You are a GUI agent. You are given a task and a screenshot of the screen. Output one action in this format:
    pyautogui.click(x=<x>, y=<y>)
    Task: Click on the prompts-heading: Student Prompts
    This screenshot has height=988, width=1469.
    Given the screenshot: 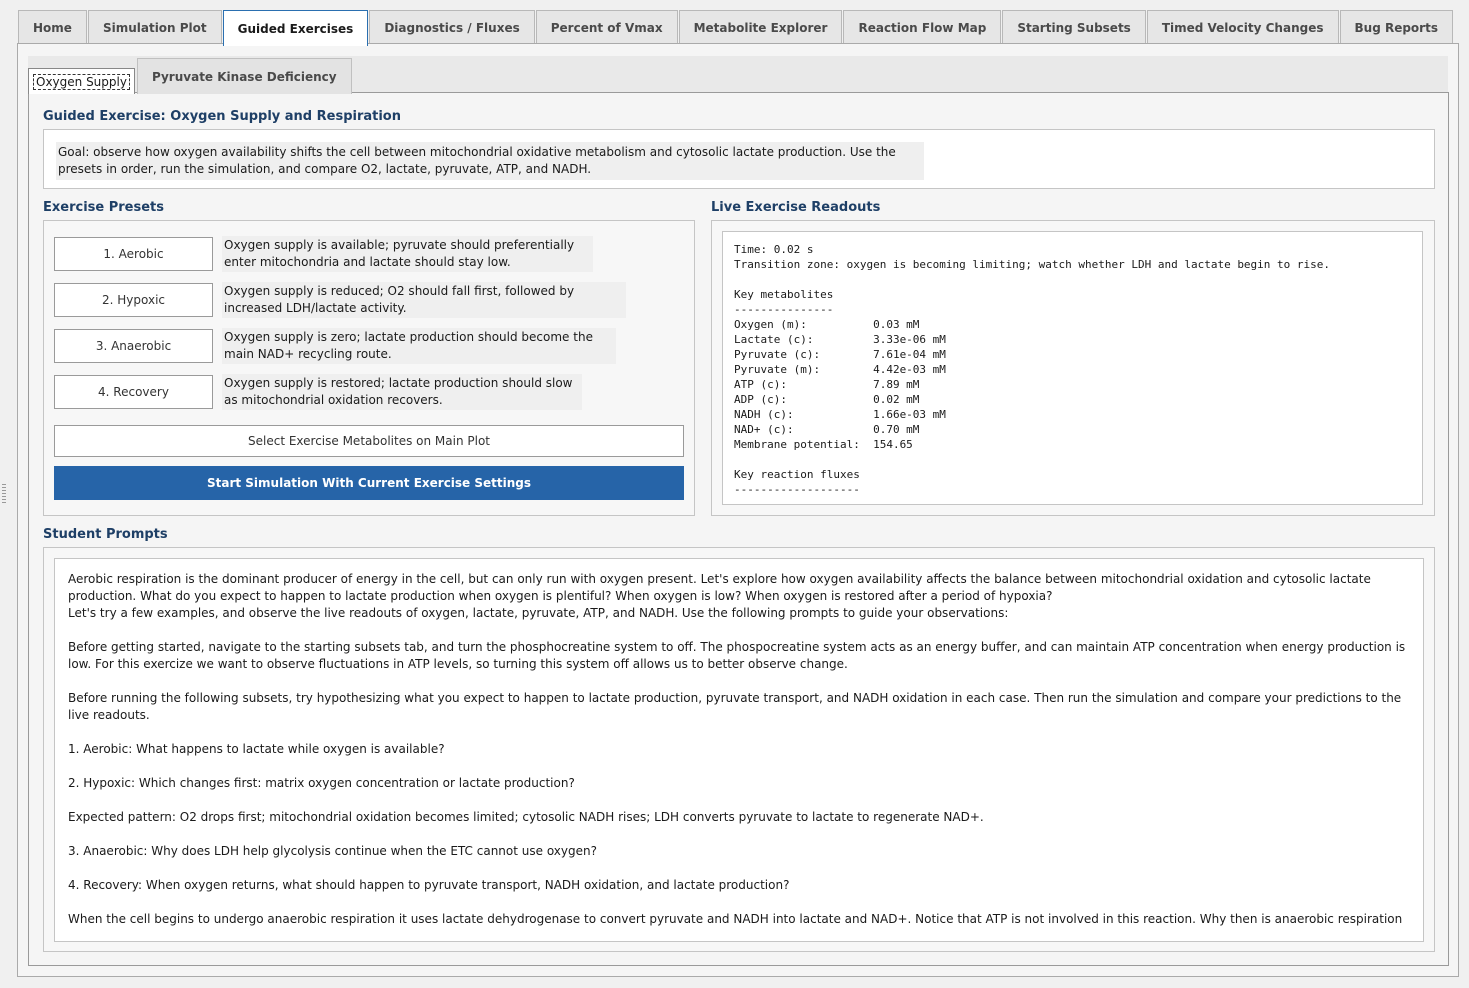 What is the action you would take?
    pyautogui.click(x=105, y=534)
    